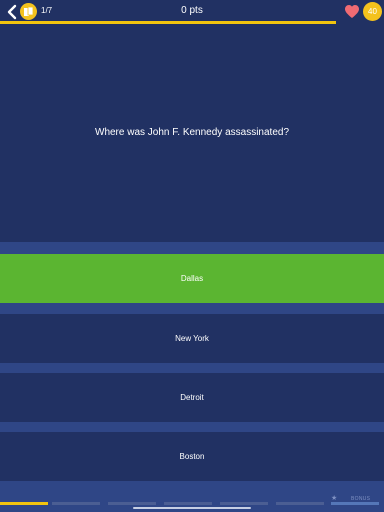  Describe the element at coordinates (355, 503) in the screenshot. I see `bonus-progress-segment` at that location.